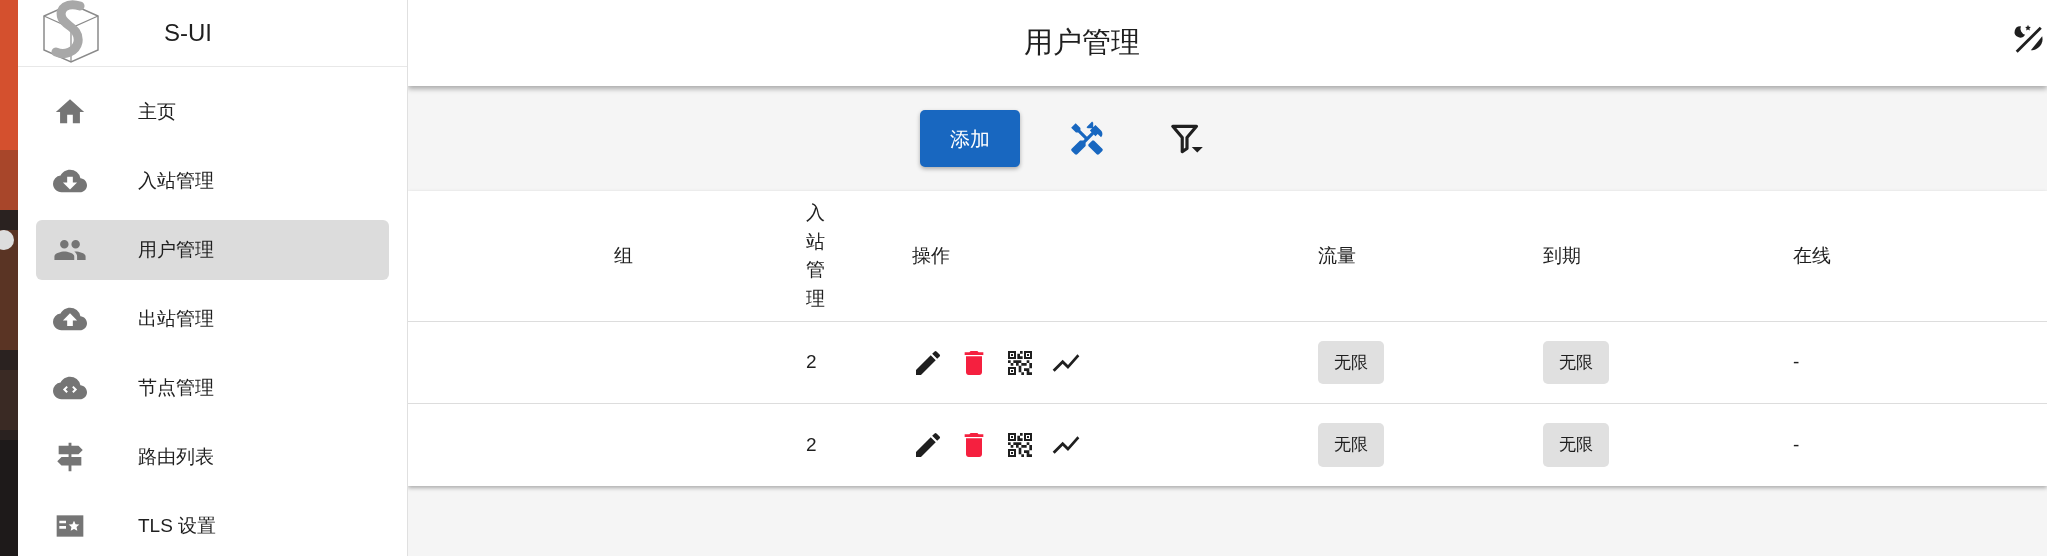 The image size is (2047, 556). Describe the element at coordinates (212, 250) in the screenshot. I see `nav-item: 用户管理` at that location.